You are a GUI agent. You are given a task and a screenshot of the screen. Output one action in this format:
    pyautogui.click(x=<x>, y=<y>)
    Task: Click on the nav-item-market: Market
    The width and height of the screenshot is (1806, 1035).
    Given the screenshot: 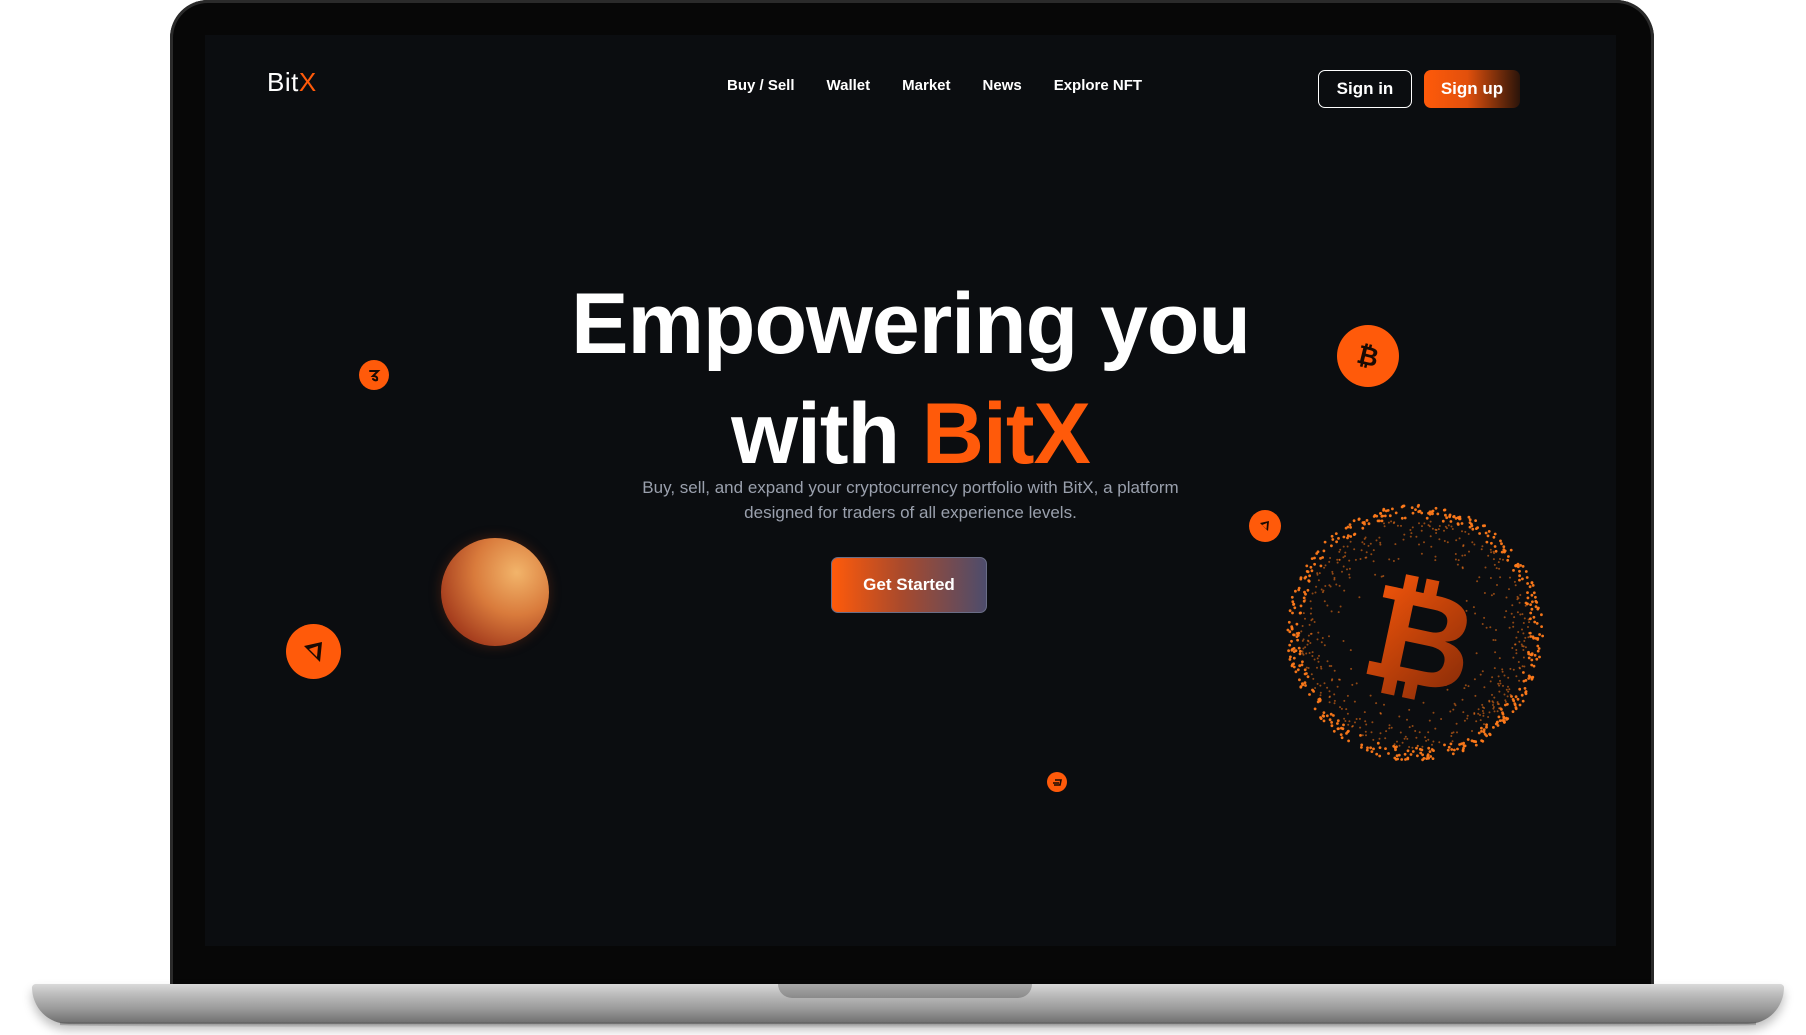 What is the action you would take?
    pyautogui.click(x=926, y=85)
    